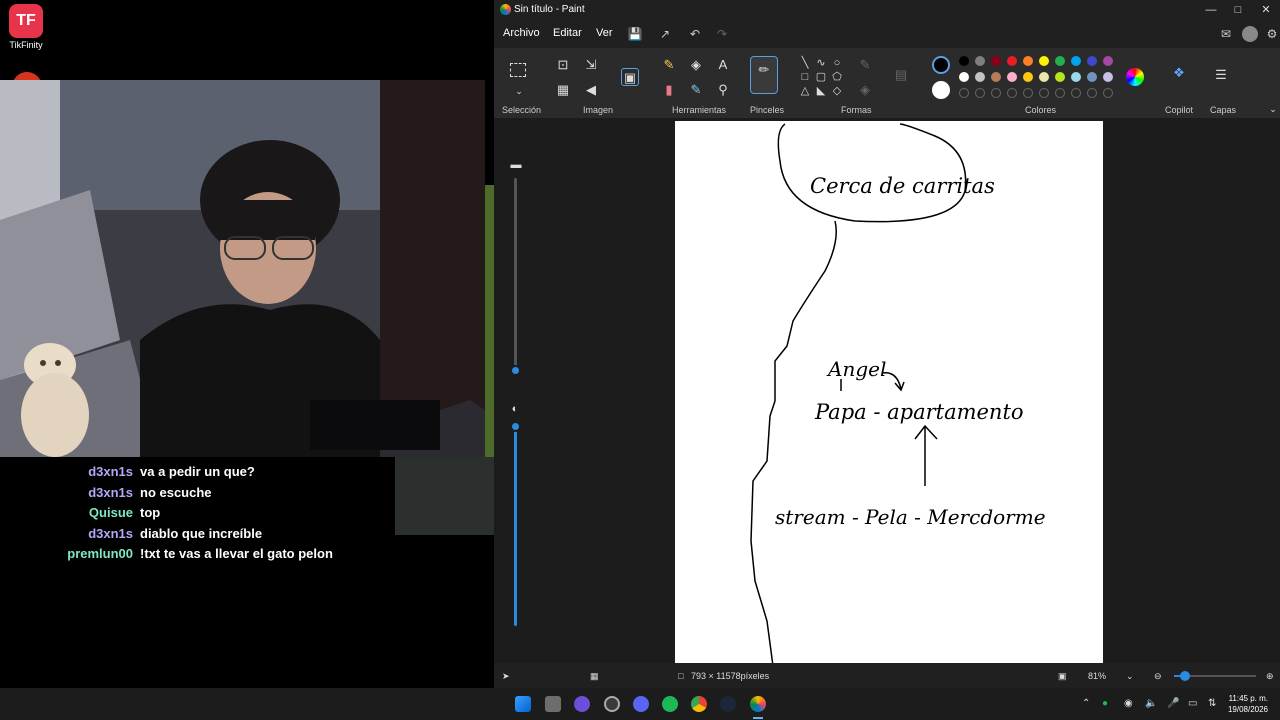 This screenshot has height=720, width=1280. What do you see at coordinates (1097, 676) in the screenshot?
I see `zoom-level: 81%` at bounding box center [1097, 676].